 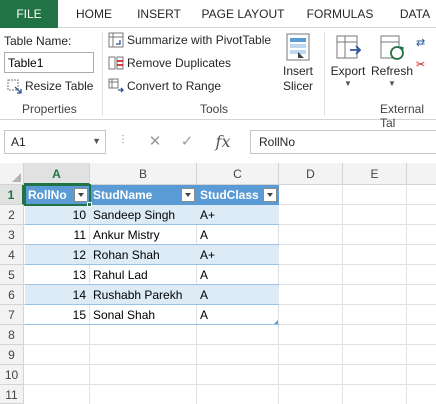 What do you see at coordinates (14, 86) in the screenshot?
I see `resize-table-icon` at bounding box center [14, 86].